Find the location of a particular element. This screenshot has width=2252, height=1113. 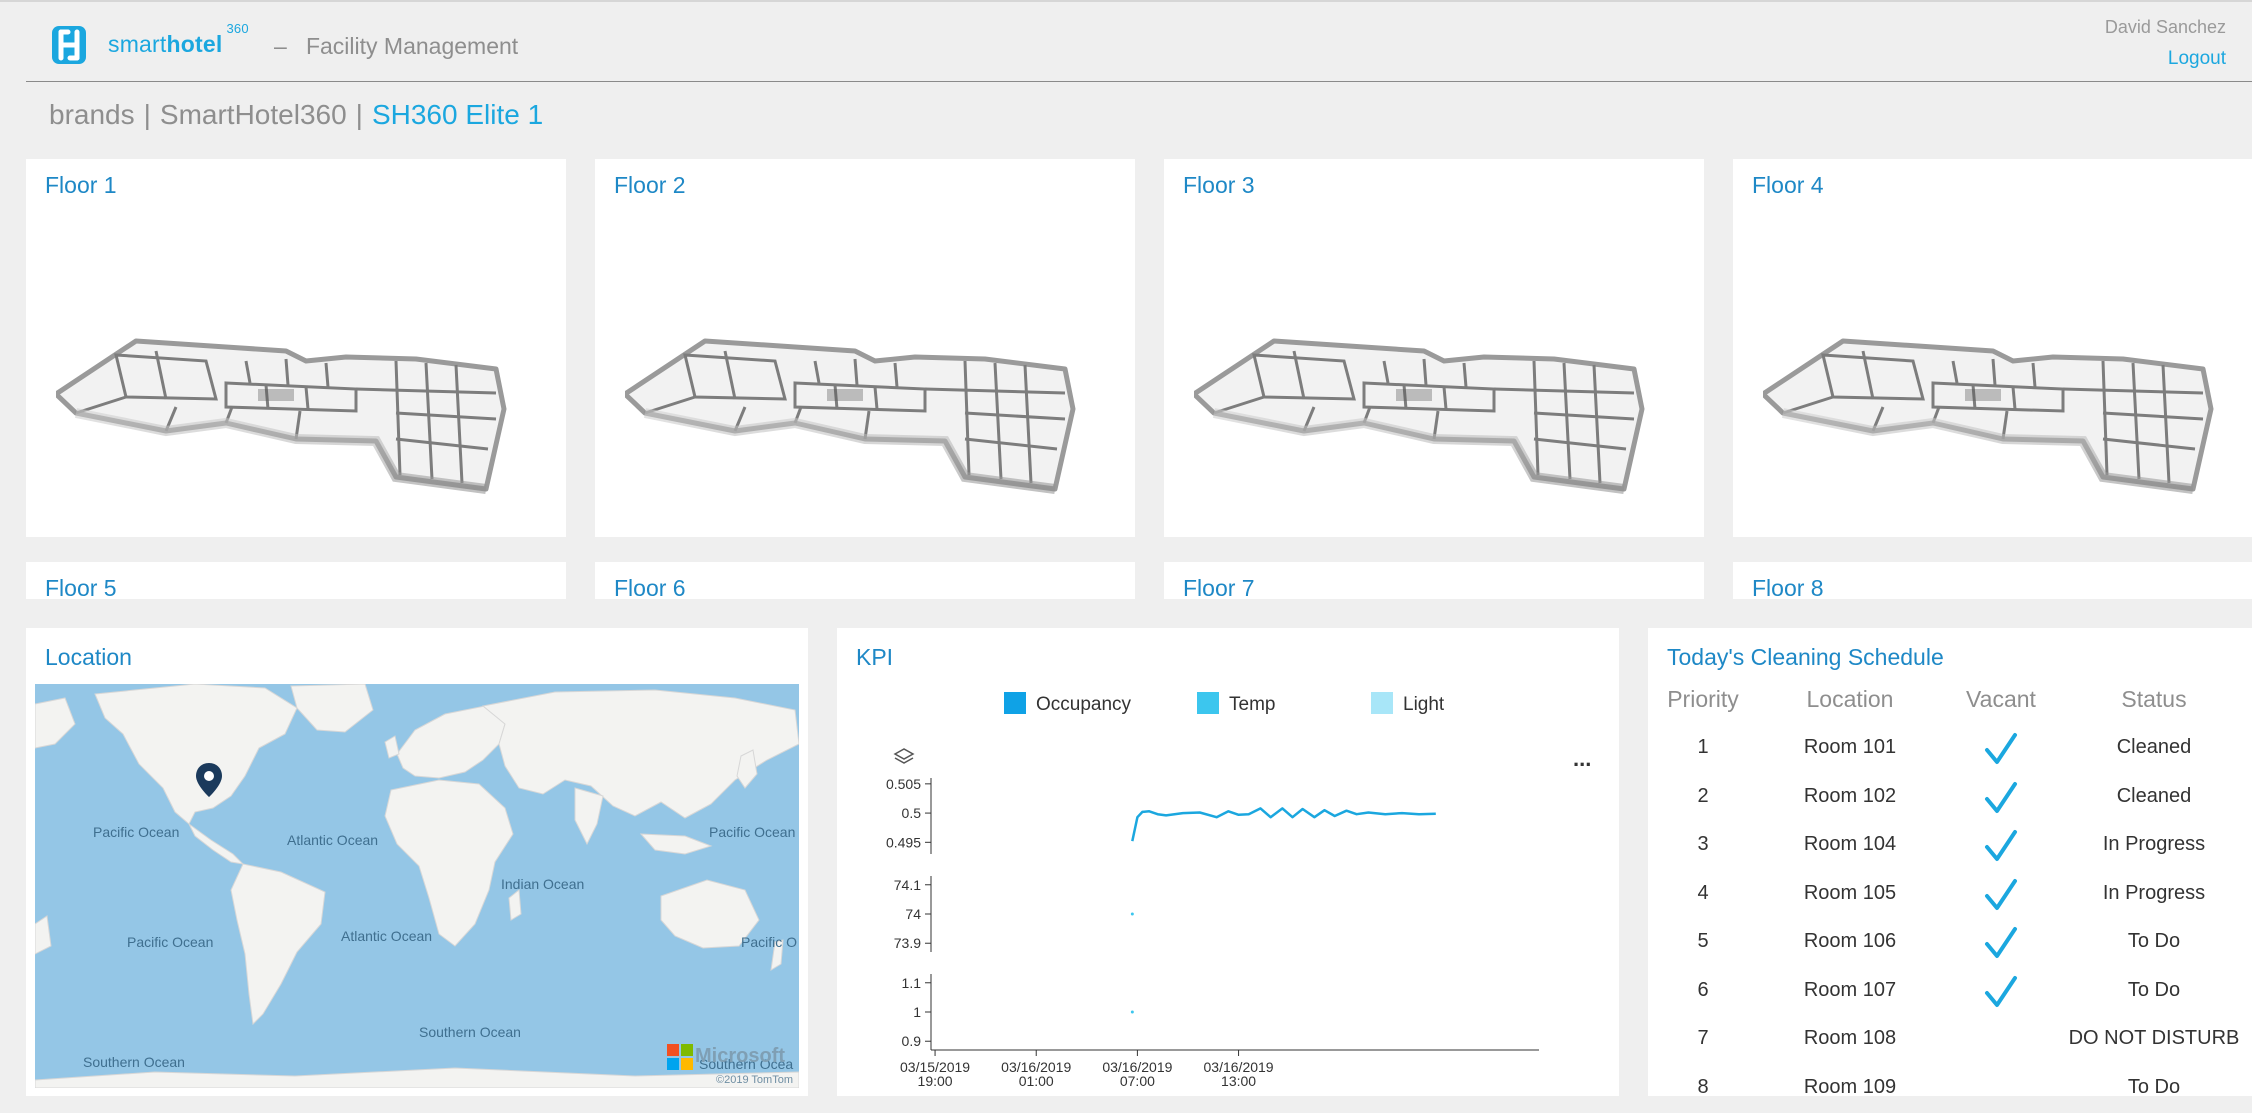

column-header: Location is located at coordinates (1850, 699).